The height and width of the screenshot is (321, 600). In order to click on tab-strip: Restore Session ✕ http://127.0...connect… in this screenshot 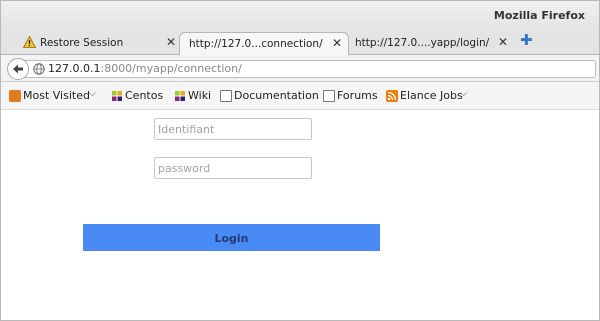, I will do `click(300, 42)`.